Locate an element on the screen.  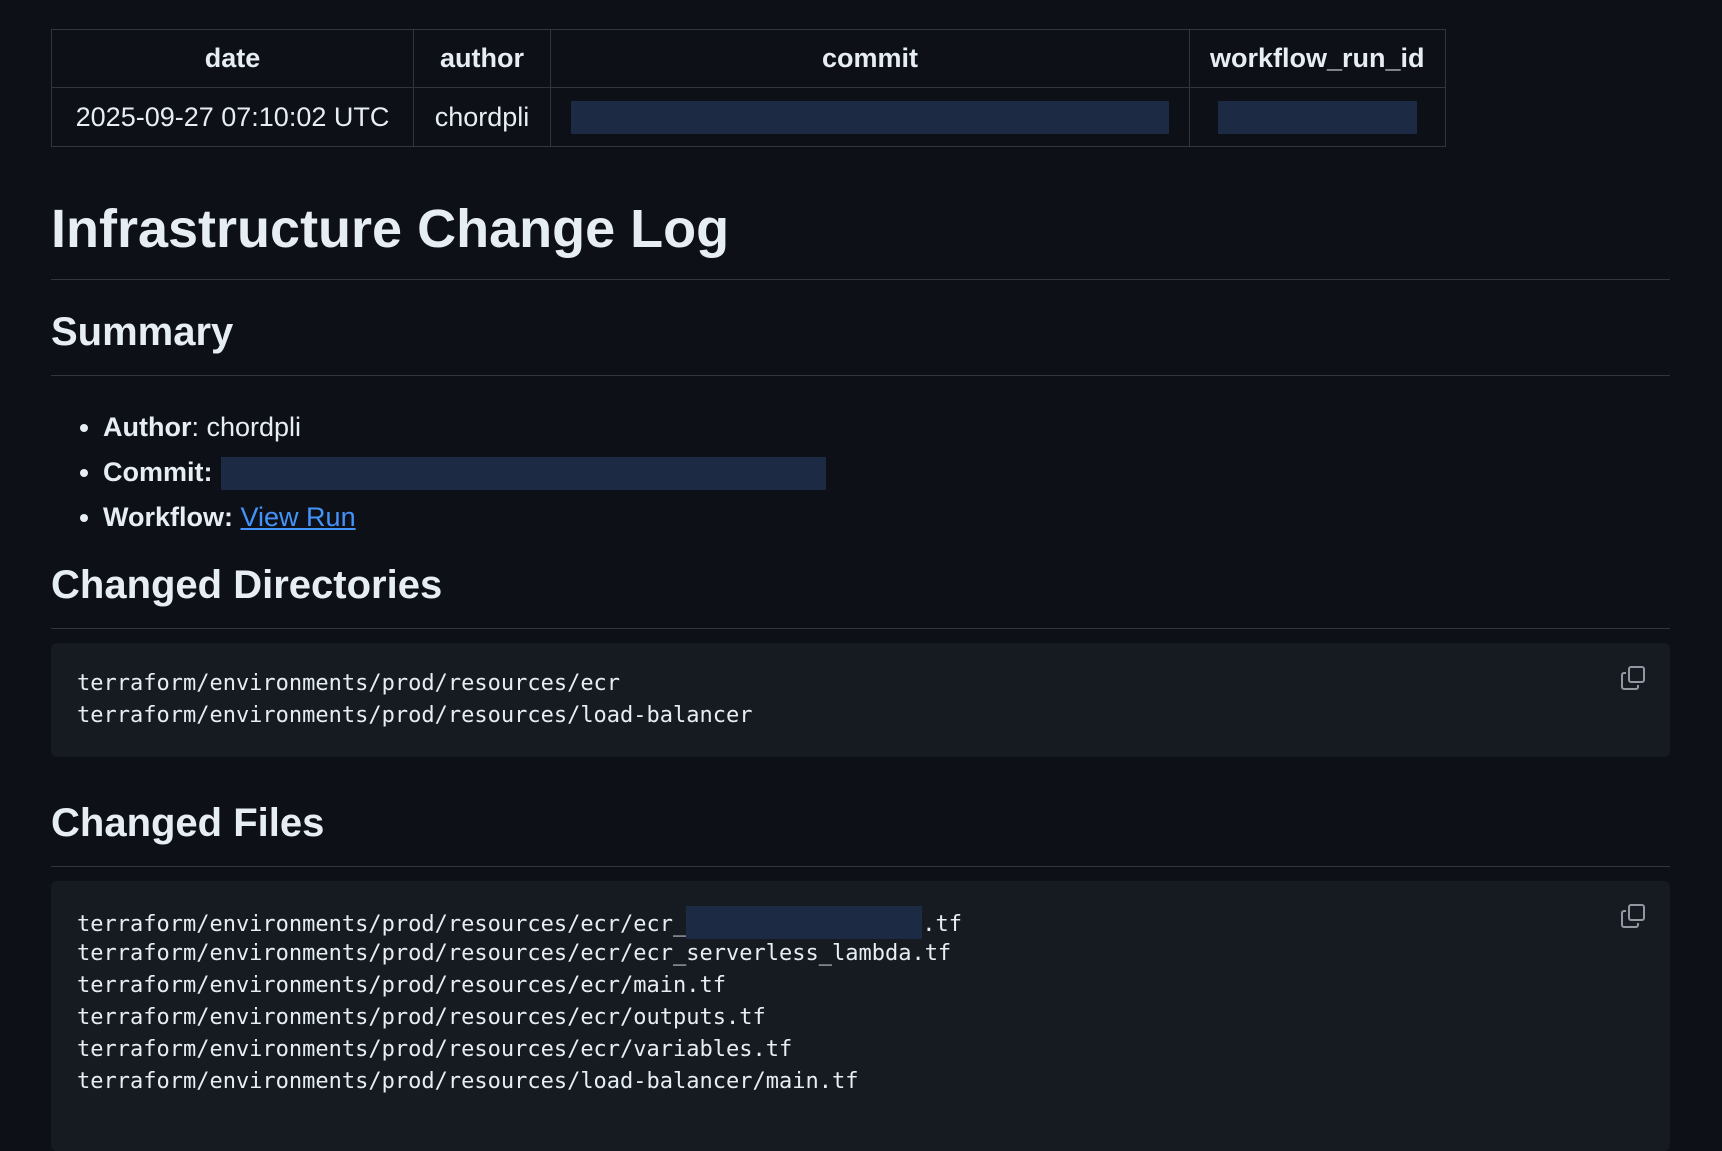
table-header-row: date author commit workflow_run_id is located at coordinates (748, 58).